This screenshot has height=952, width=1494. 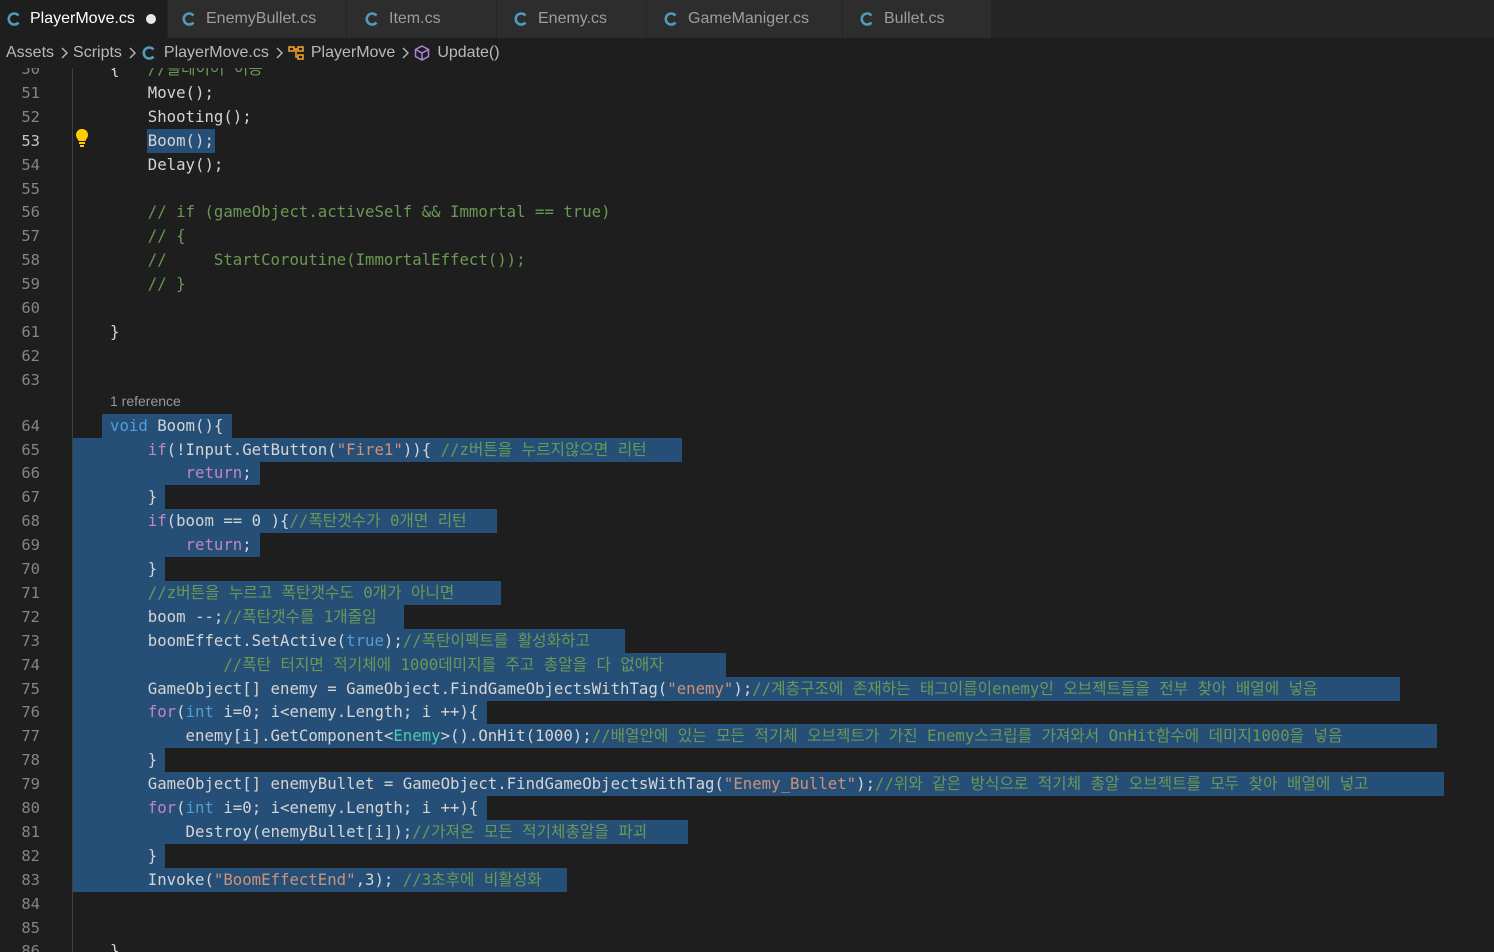 I want to click on line-number: 84, so click(x=30, y=903).